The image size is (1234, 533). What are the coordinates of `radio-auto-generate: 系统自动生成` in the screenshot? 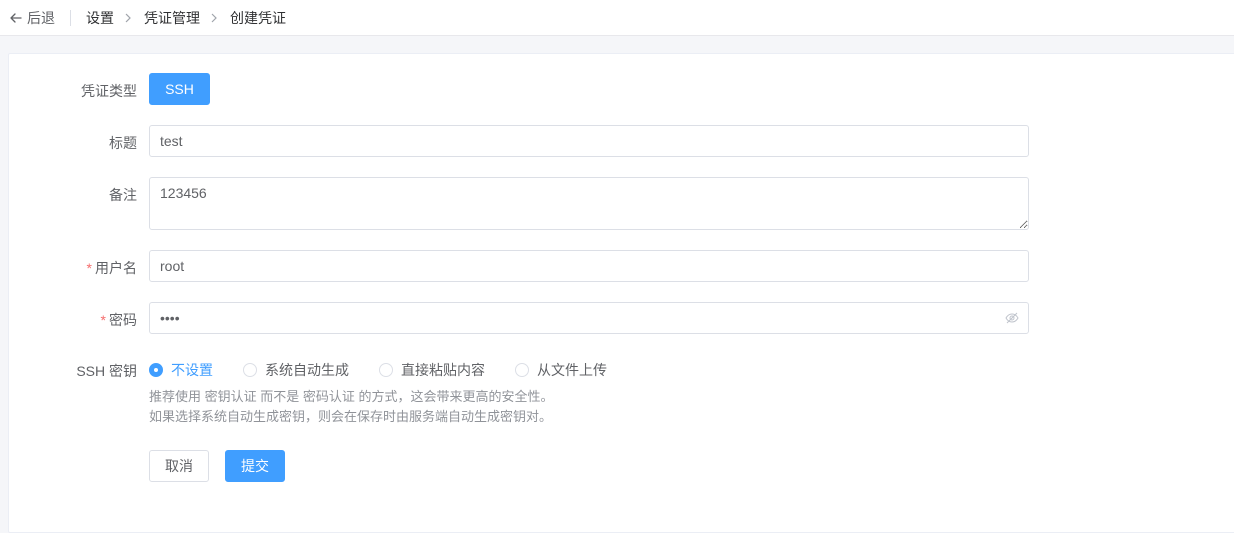 It's located at (296, 370).